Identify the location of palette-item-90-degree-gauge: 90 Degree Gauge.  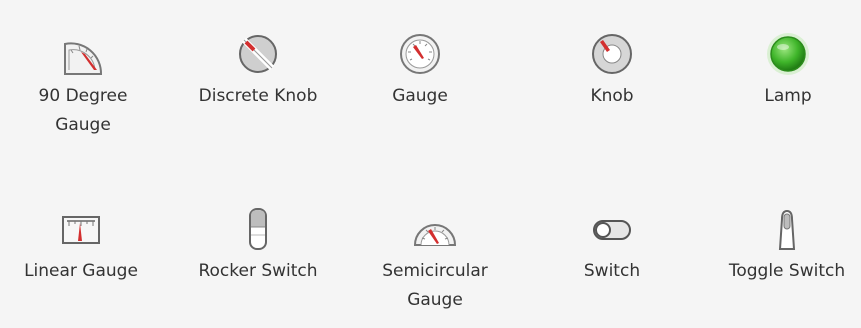
(83, 85).